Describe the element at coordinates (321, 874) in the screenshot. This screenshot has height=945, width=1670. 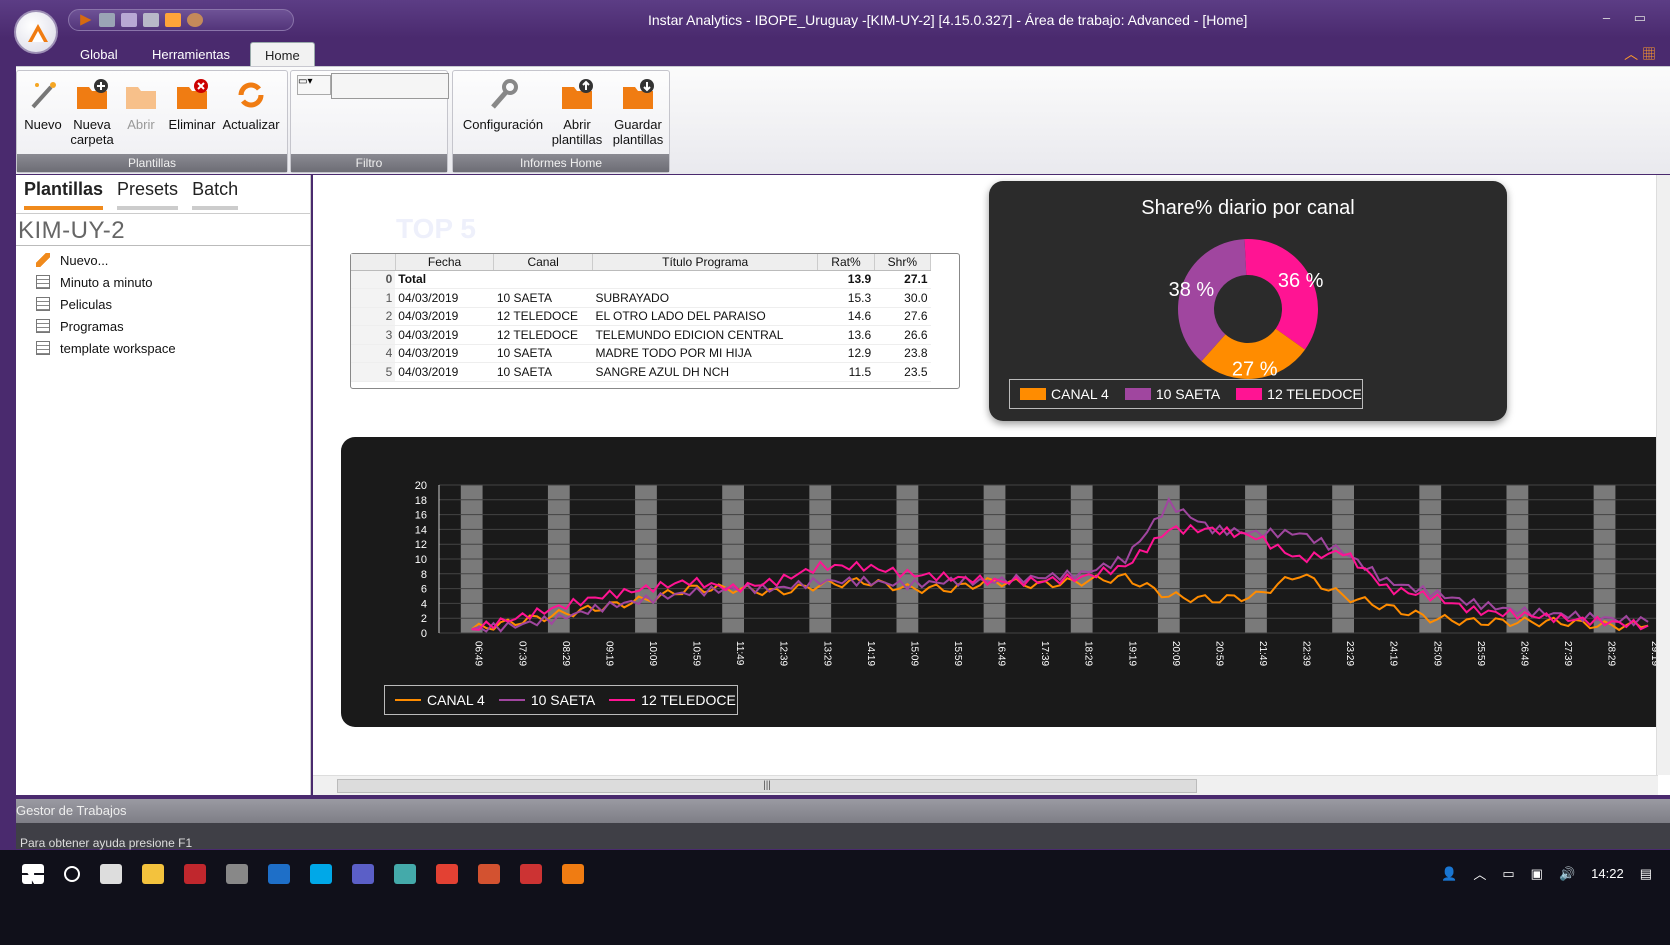
I see `skype-icon` at that location.